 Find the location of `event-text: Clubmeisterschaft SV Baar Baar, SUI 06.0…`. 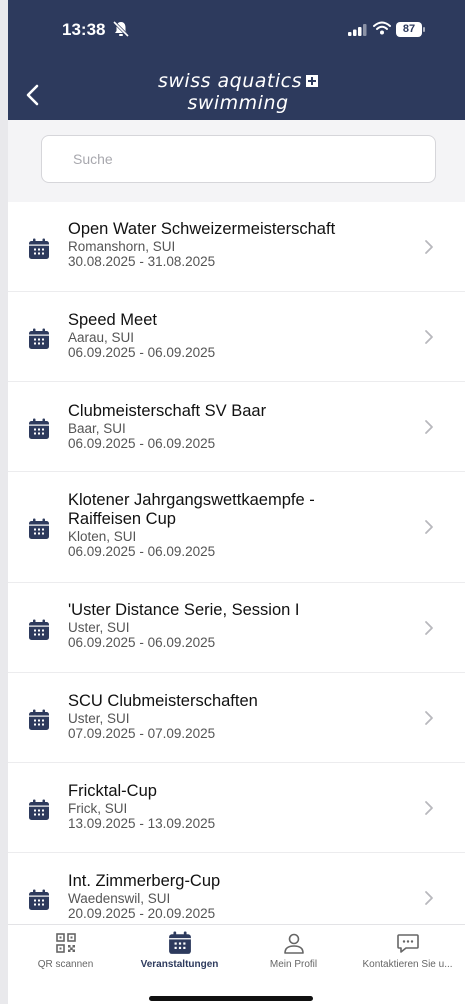

event-text: Clubmeisterschaft SV Baar Baar, SUI 06.0… is located at coordinates (236, 426).